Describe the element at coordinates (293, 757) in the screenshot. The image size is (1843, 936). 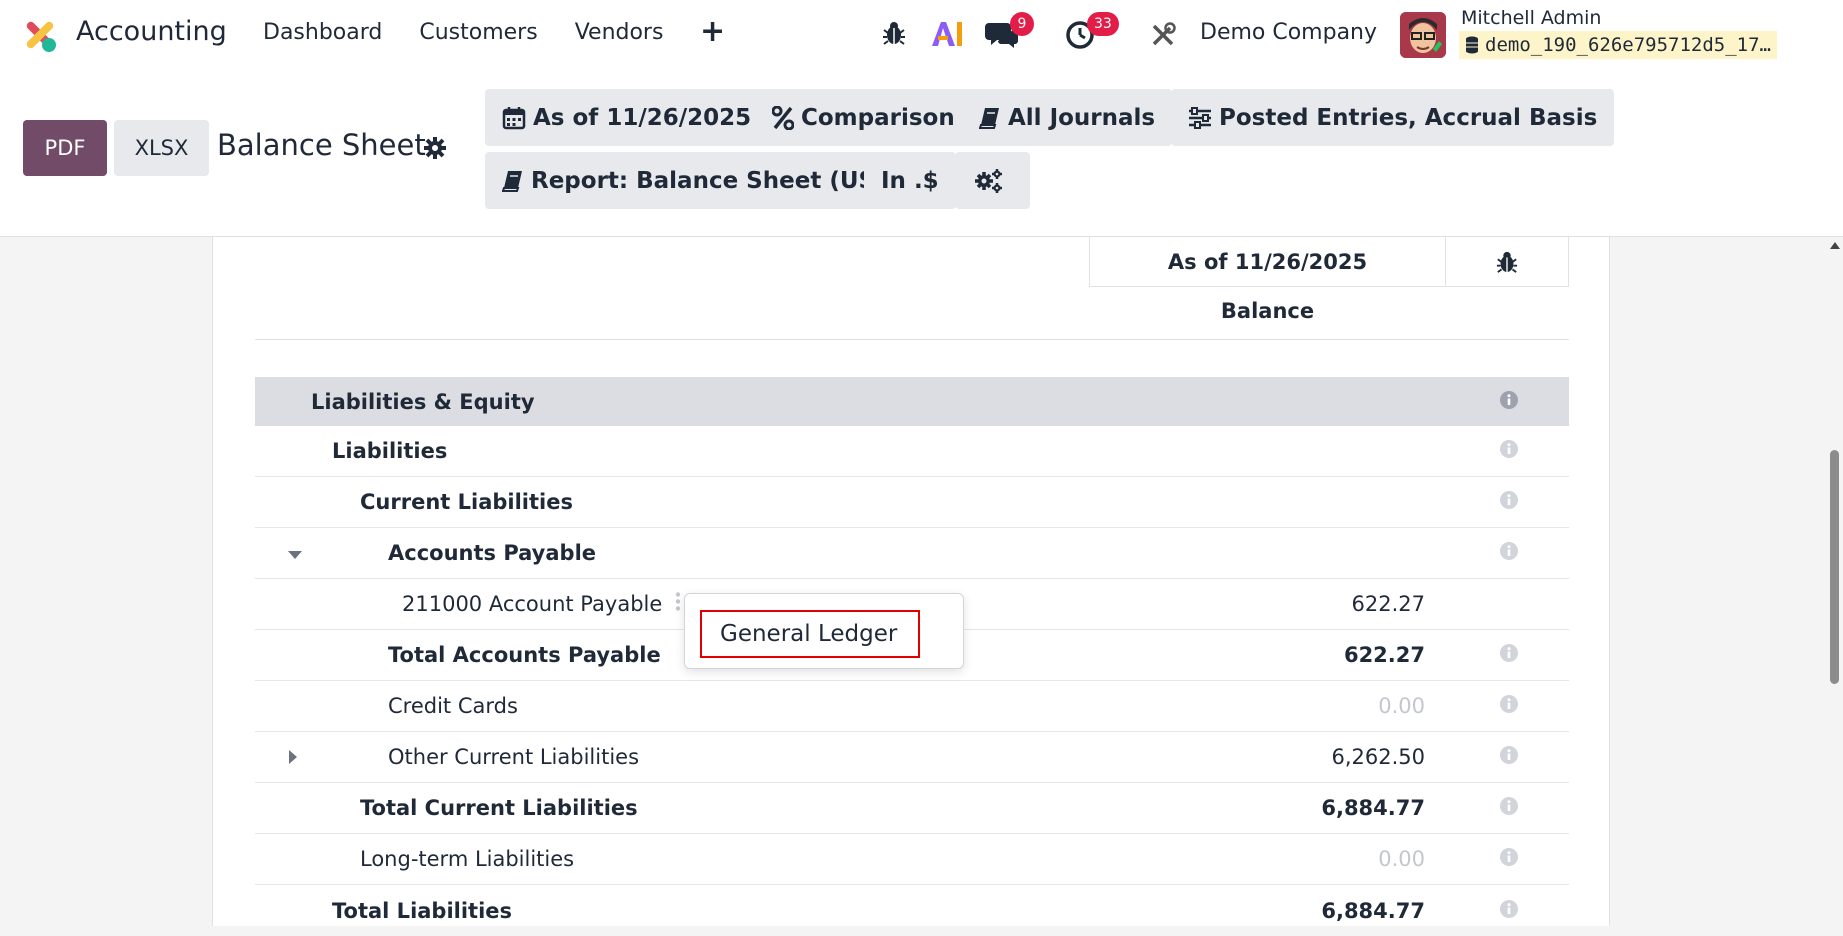
I see `expand-caret-icon` at that location.